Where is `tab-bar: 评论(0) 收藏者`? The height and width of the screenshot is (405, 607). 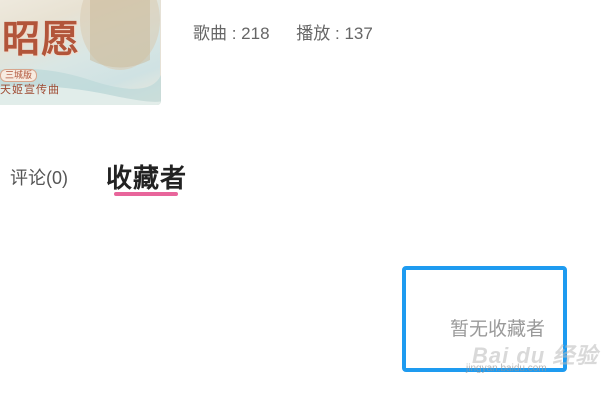 tab-bar: 评论(0) 收藏者 is located at coordinates (303, 180).